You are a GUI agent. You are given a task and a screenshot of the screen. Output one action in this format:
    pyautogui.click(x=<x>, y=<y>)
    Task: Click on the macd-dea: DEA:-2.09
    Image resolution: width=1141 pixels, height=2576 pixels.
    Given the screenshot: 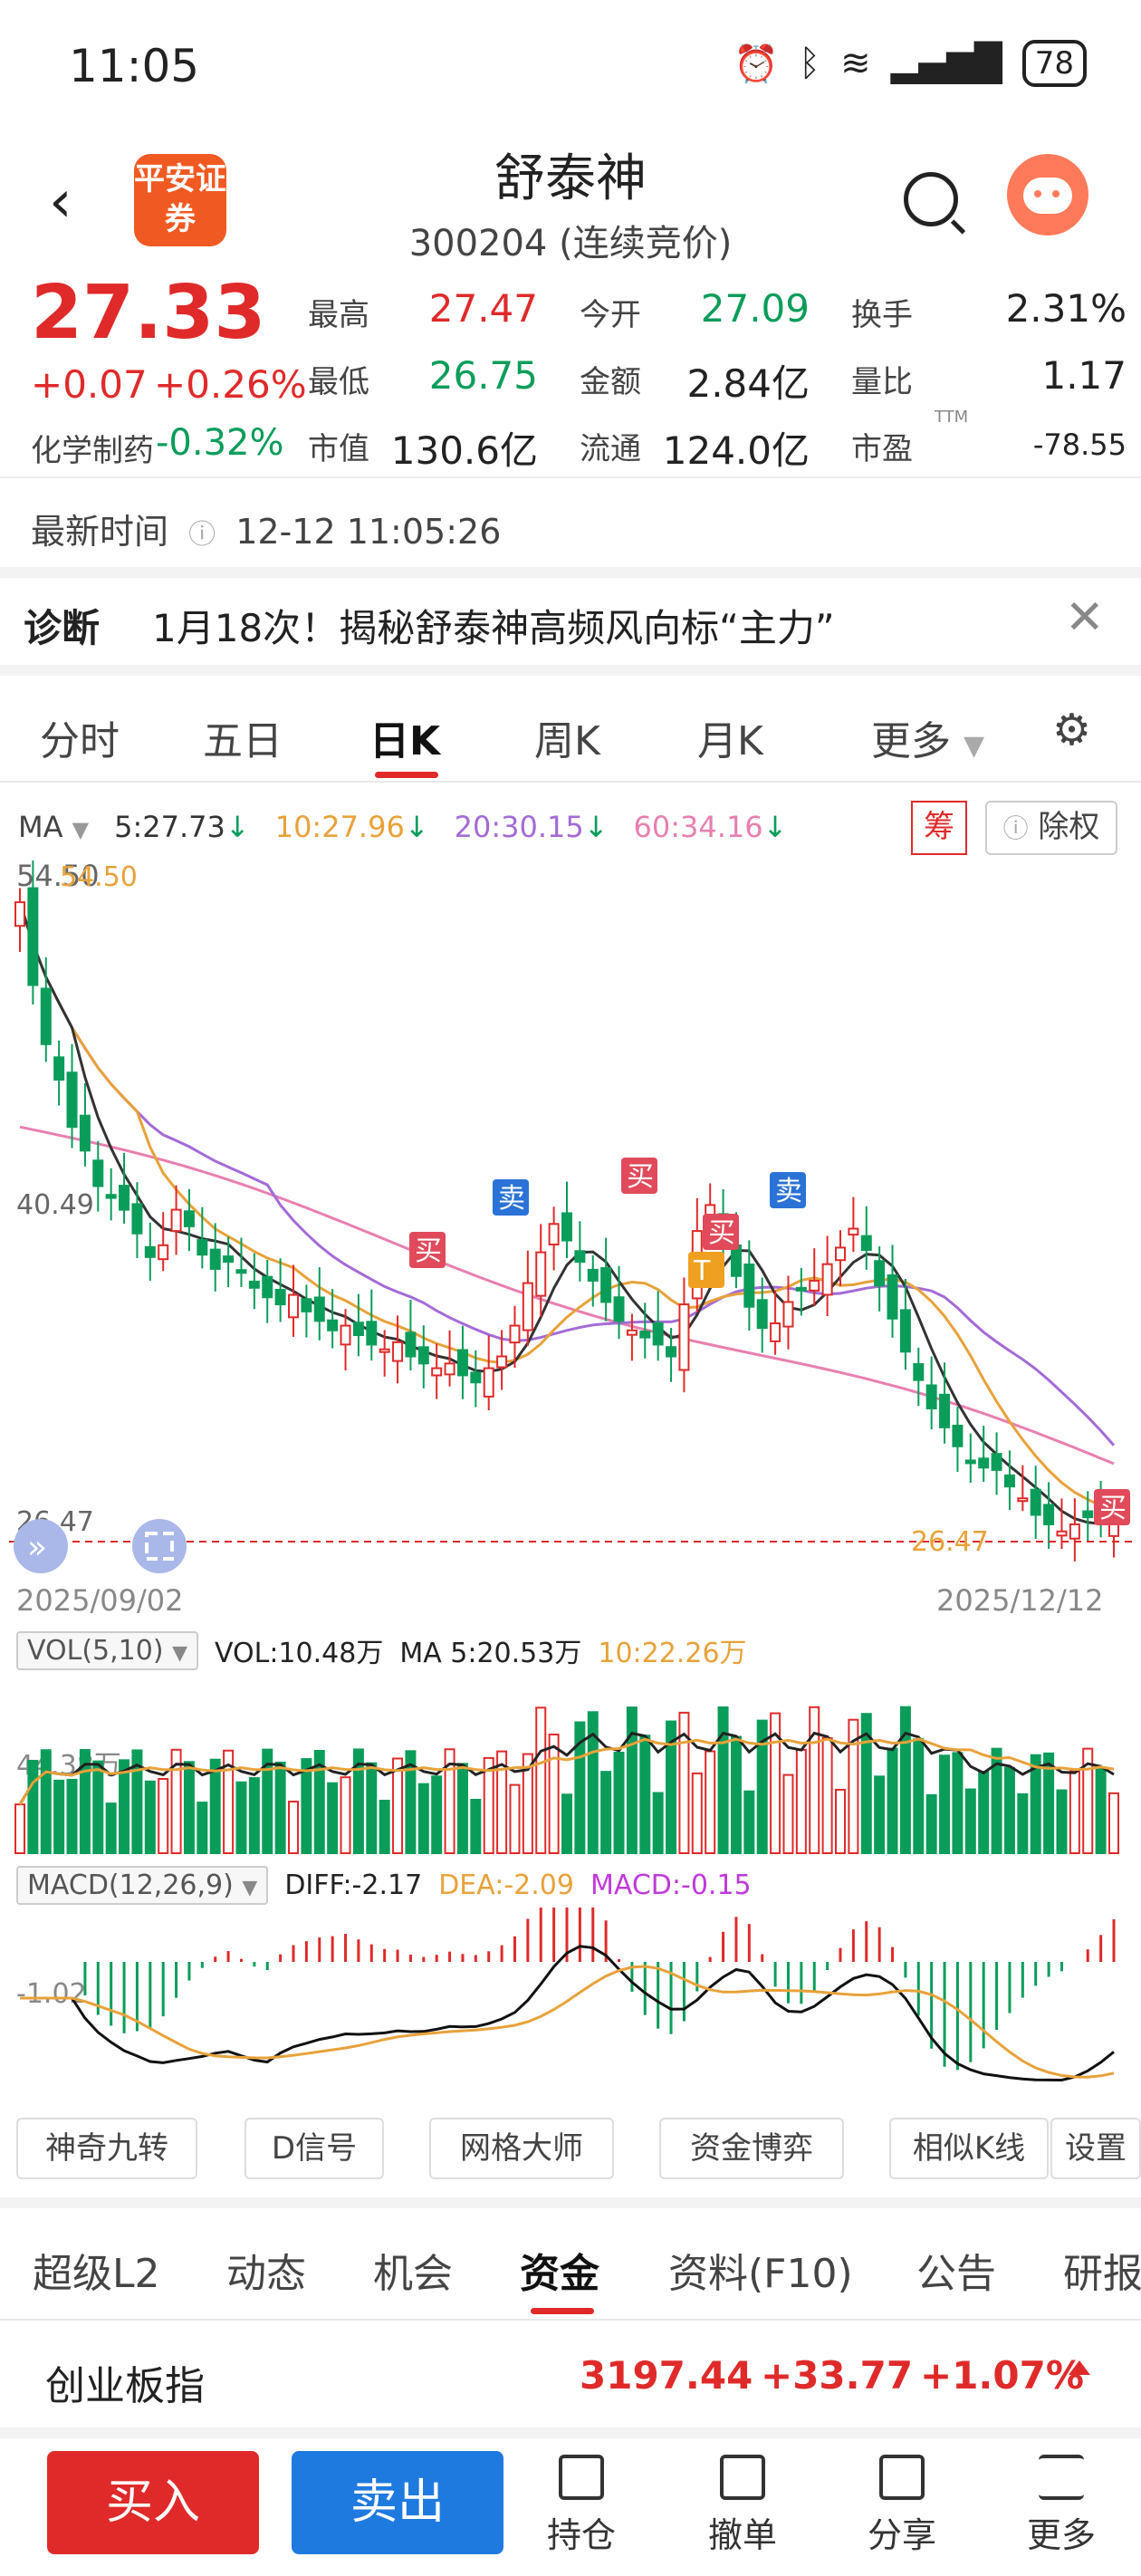 What is the action you would take?
    pyautogui.click(x=506, y=1885)
    